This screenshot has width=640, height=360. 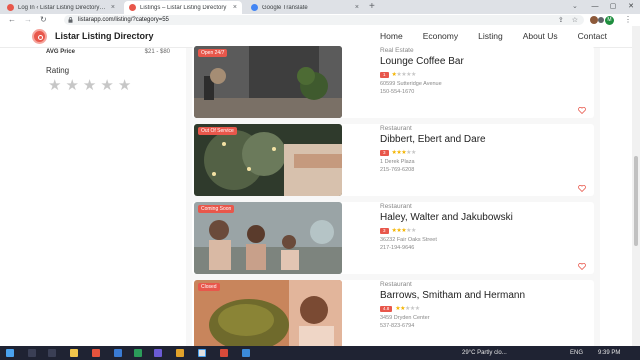 I want to click on tab-title: Listings – Listar Listing Directory, so click(x=183, y=7).